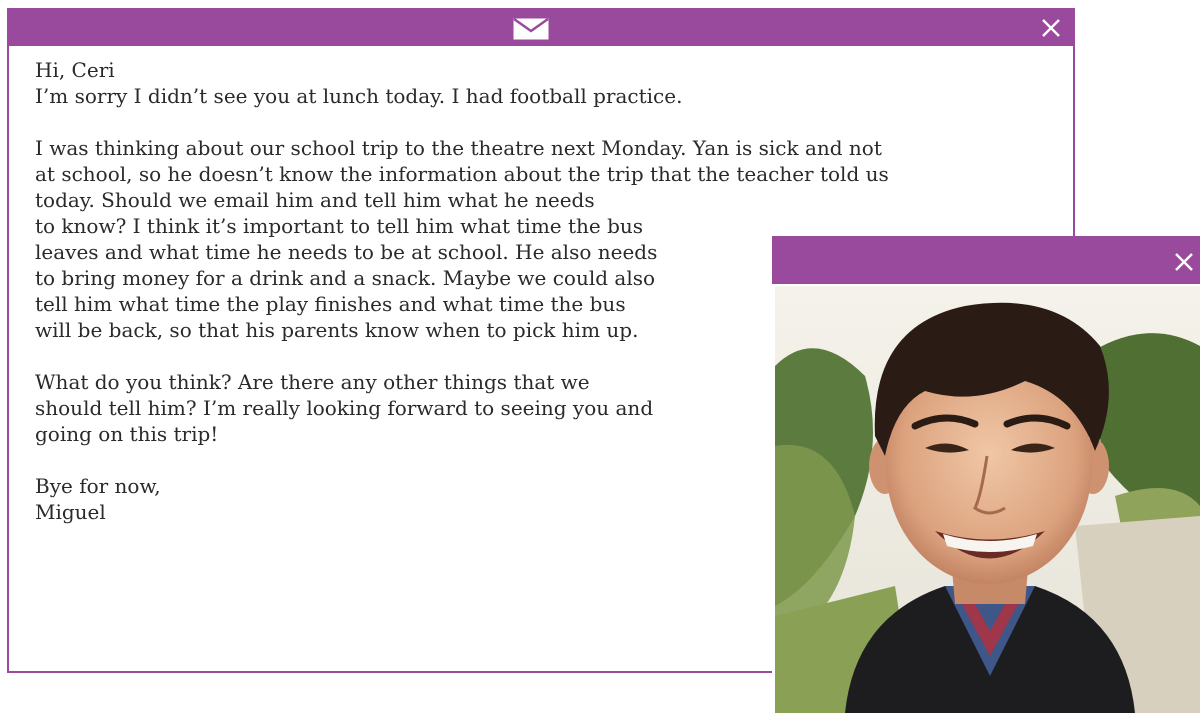 The height and width of the screenshot is (713, 1200). I want to click on email-greeting: Hi, Ceri, so click(75, 70).